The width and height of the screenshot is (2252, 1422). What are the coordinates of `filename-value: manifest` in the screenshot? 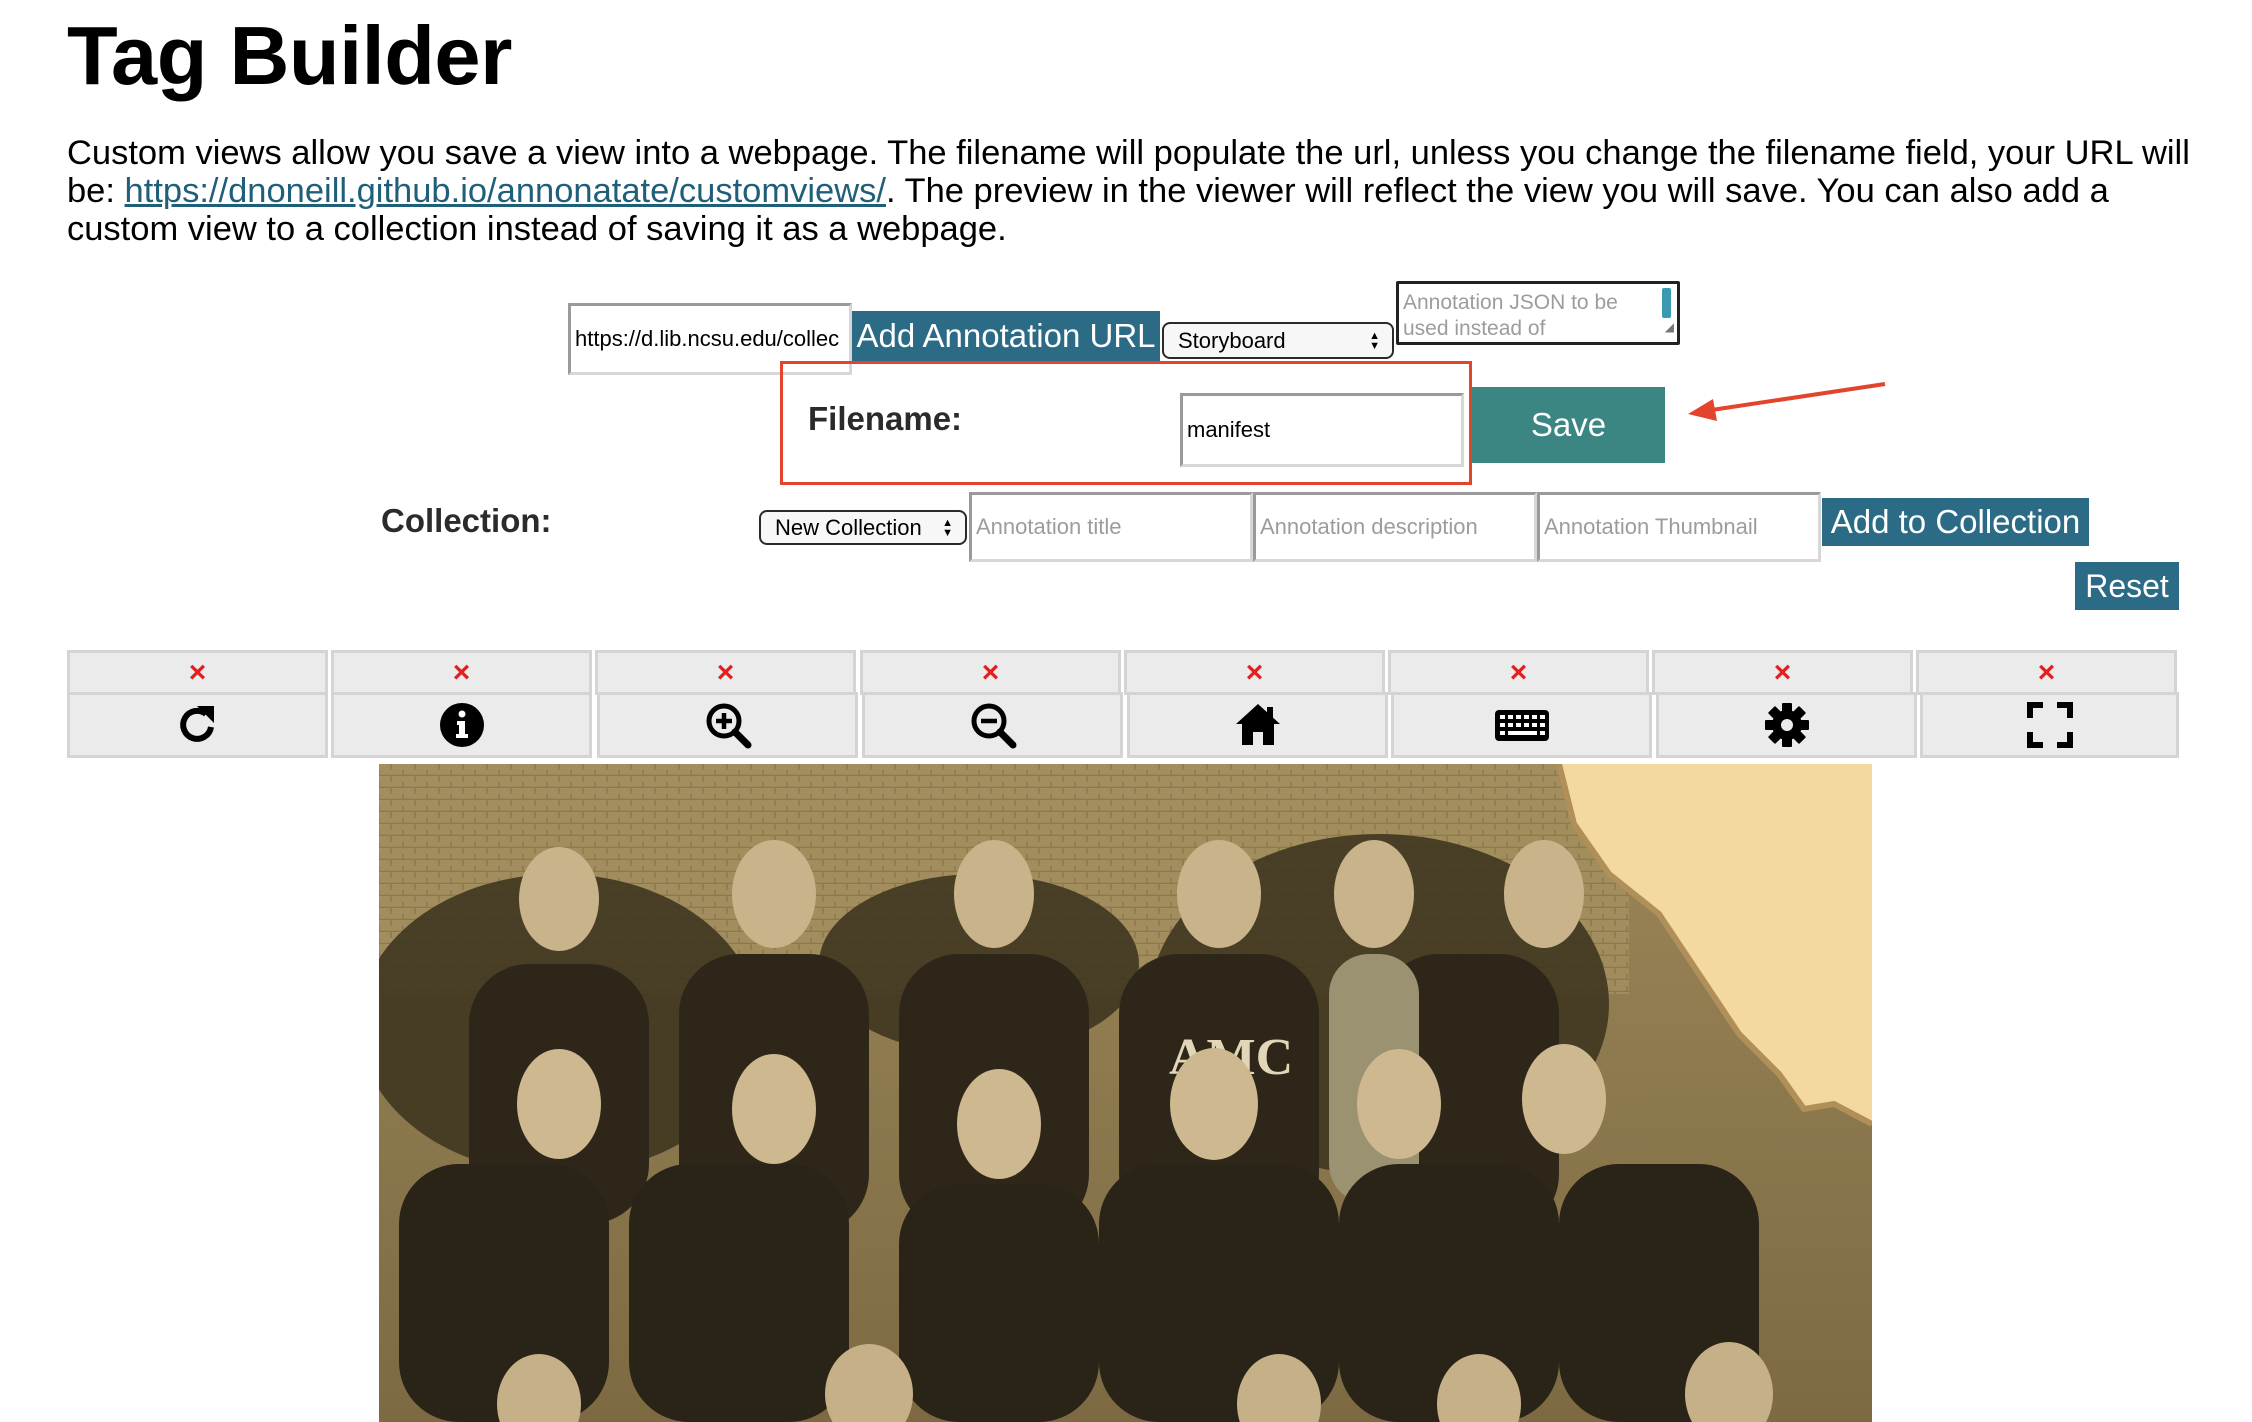 It's located at (1229, 429).